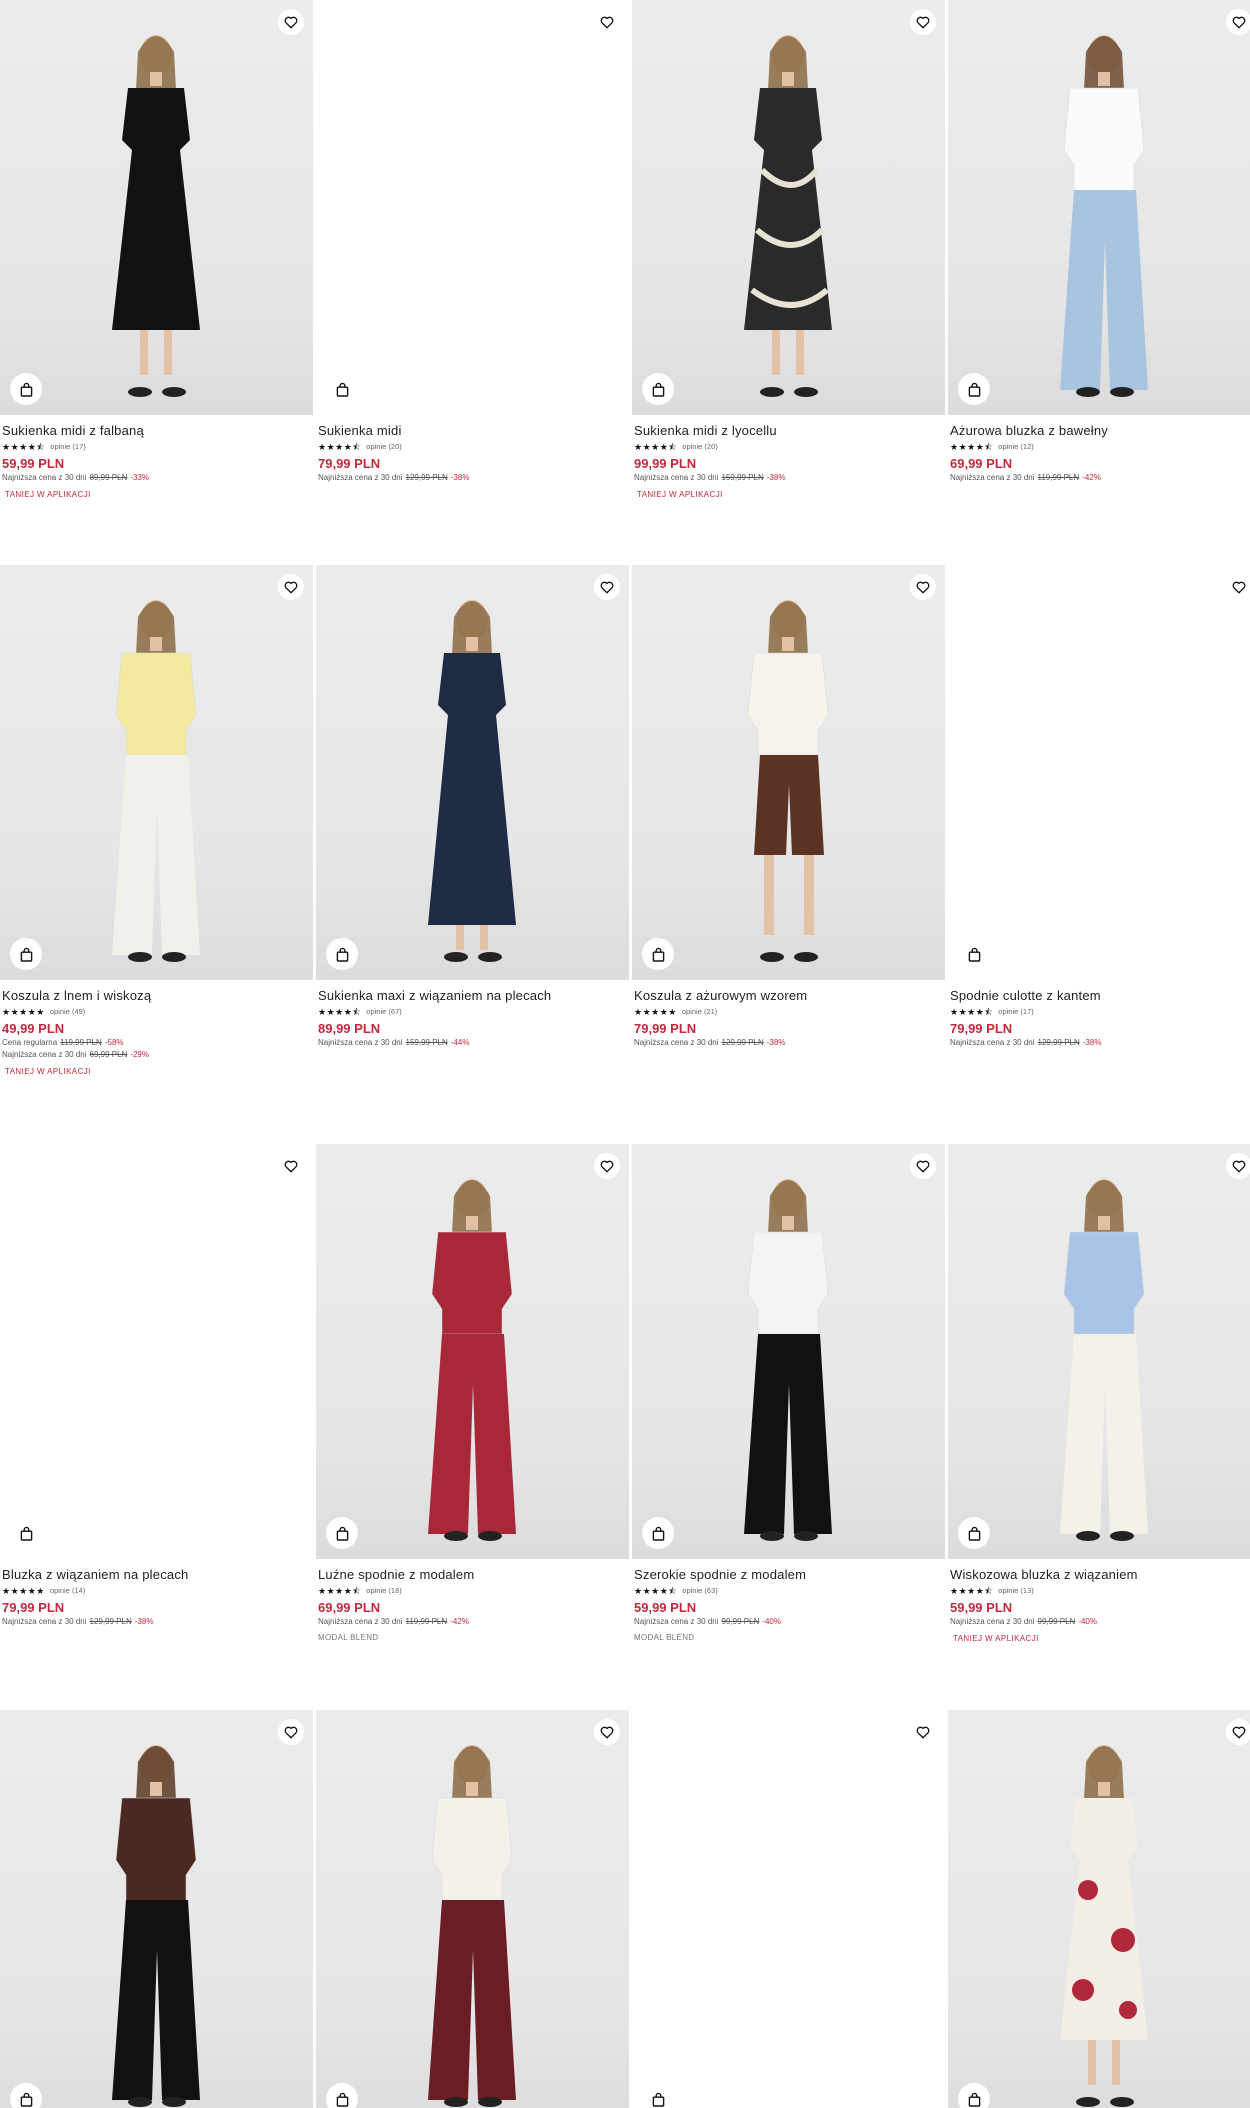  I want to click on review-count: opinie (12), so click(1015, 447).